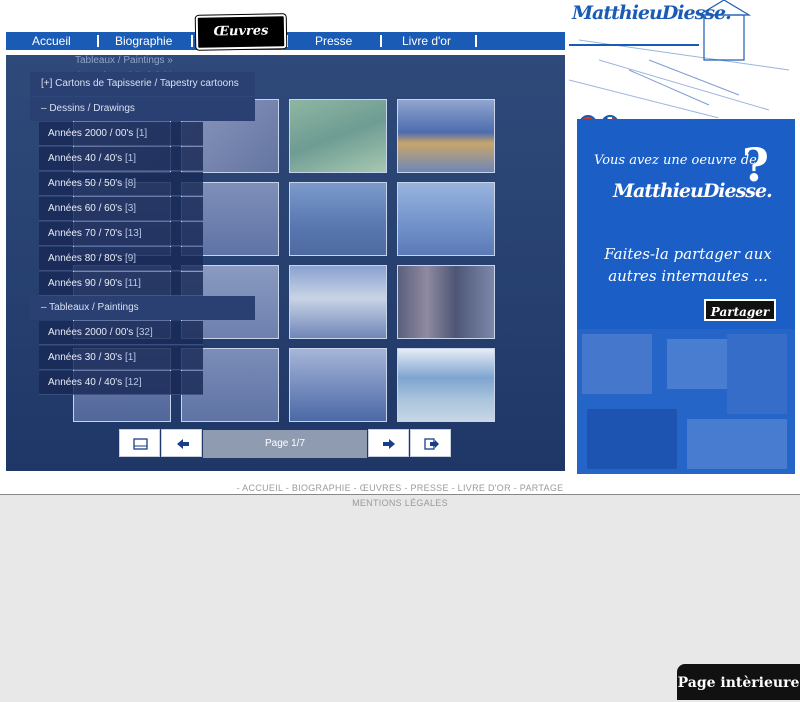 Image resolution: width=800 pixels, height=702 pixels. Describe the element at coordinates (738, 682) in the screenshot. I see `inner-page-tab: Page intèrieure` at that location.